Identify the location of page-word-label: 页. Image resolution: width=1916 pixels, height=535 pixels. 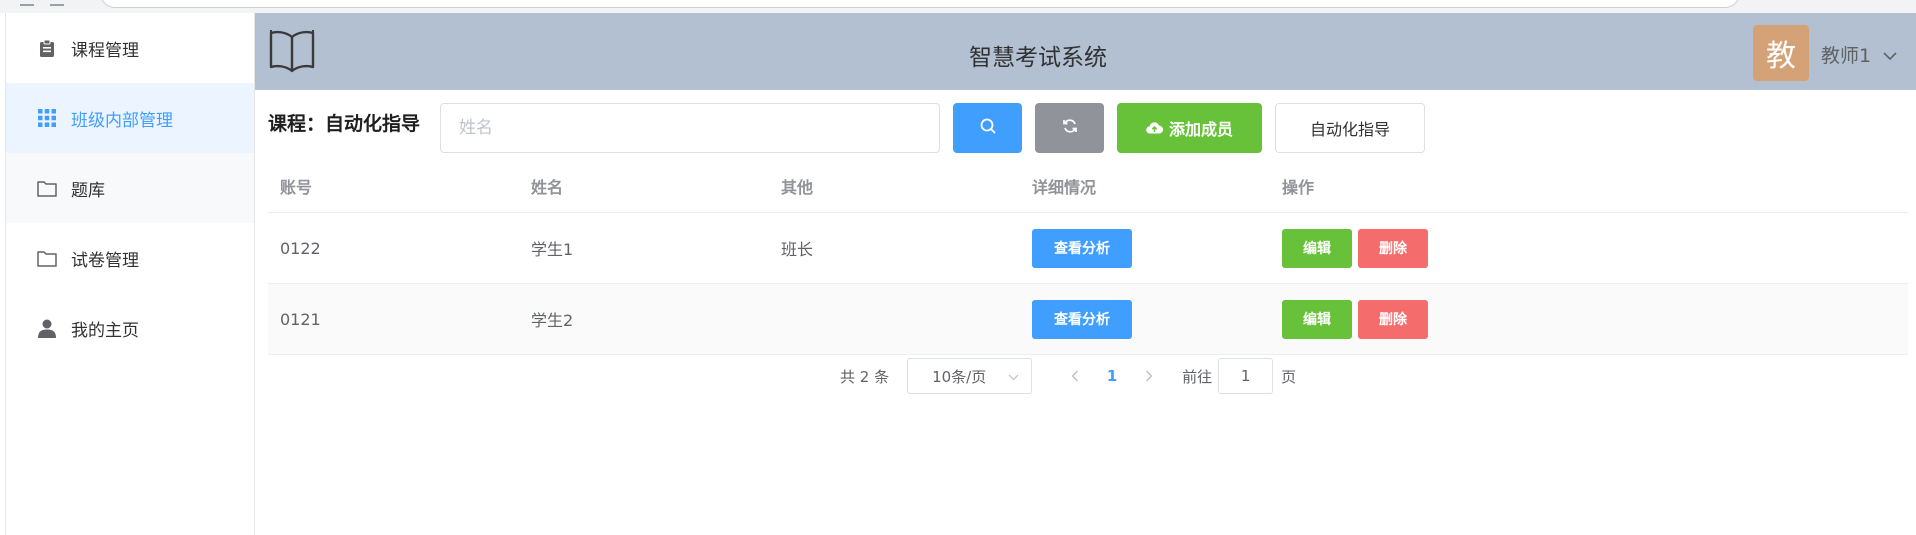
(1289, 376).